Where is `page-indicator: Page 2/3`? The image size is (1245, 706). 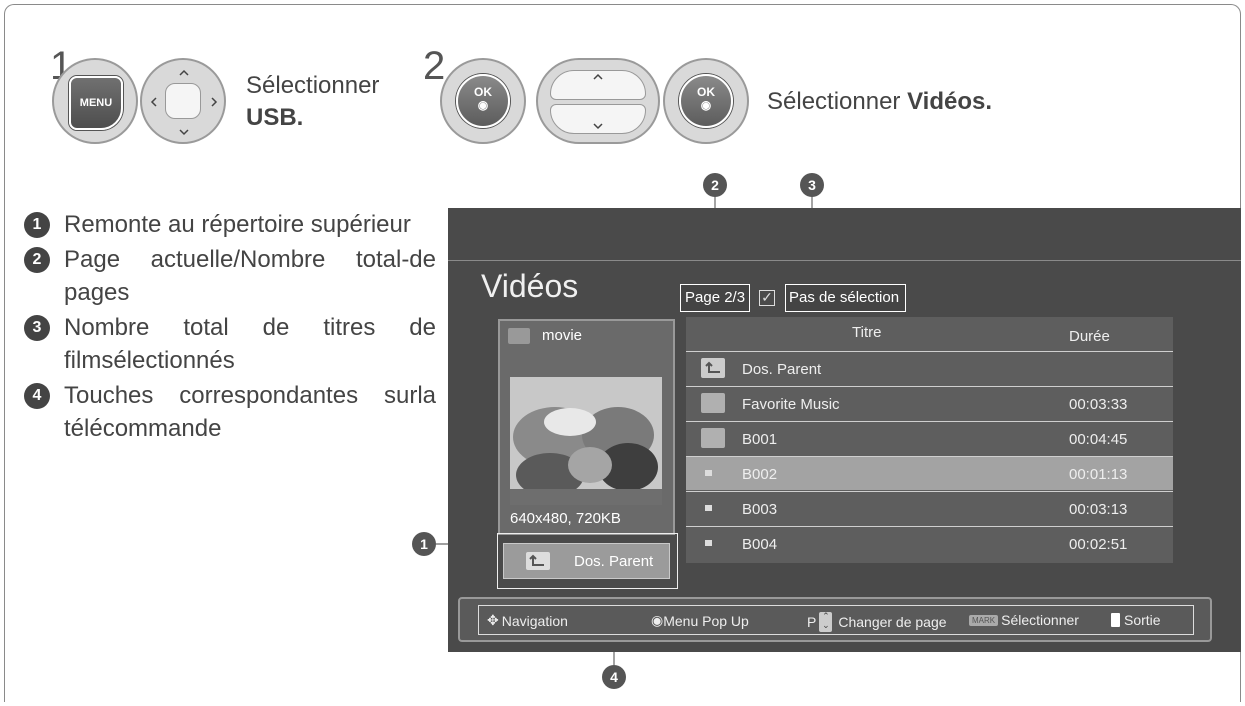
page-indicator: Page 2/3 is located at coordinates (715, 298).